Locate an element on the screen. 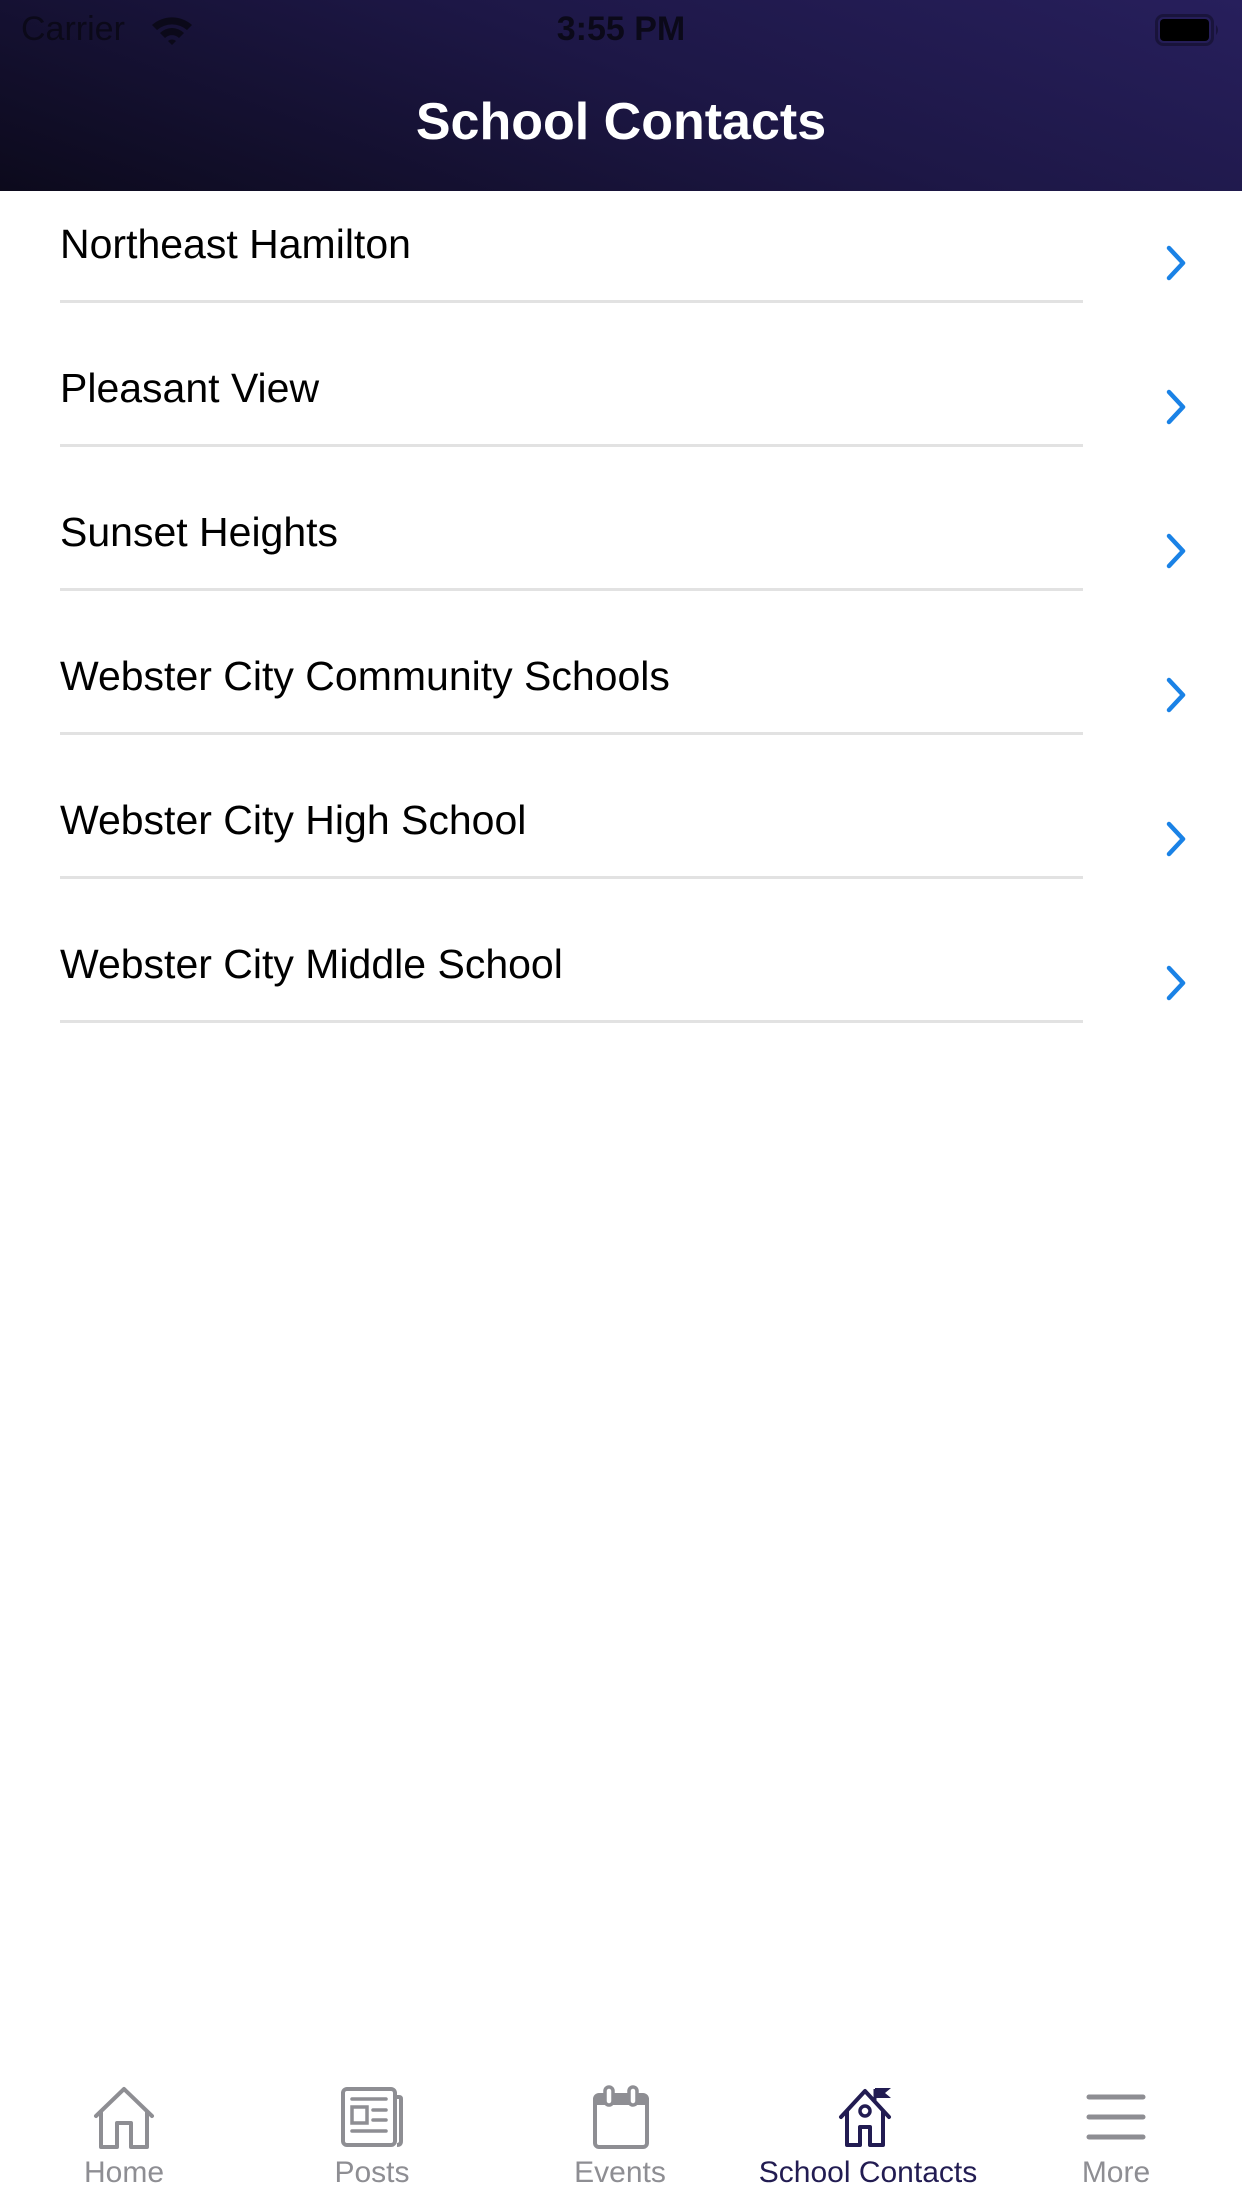  tab-label: Posts is located at coordinates (372, 2172).